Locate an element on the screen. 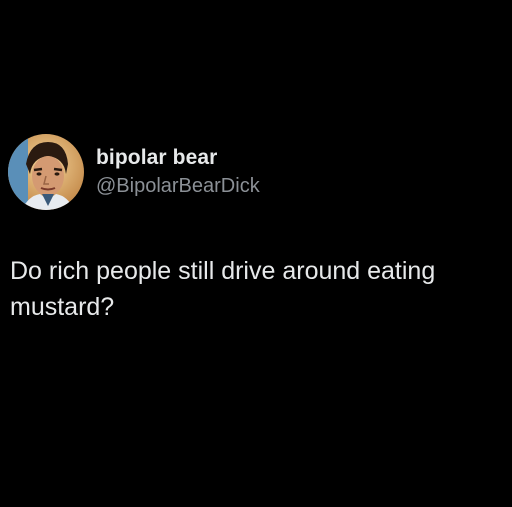  user-handle: @BipolarBearDick is located at coordinates (178, 186).